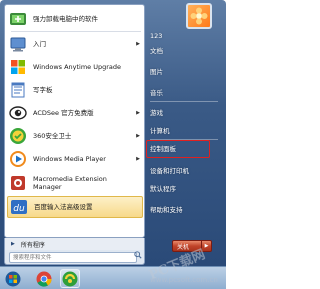  What do you see at coordinates (178, 149) in the screenshot?
I see `highlight-frame` at bounding box center [178, 149].